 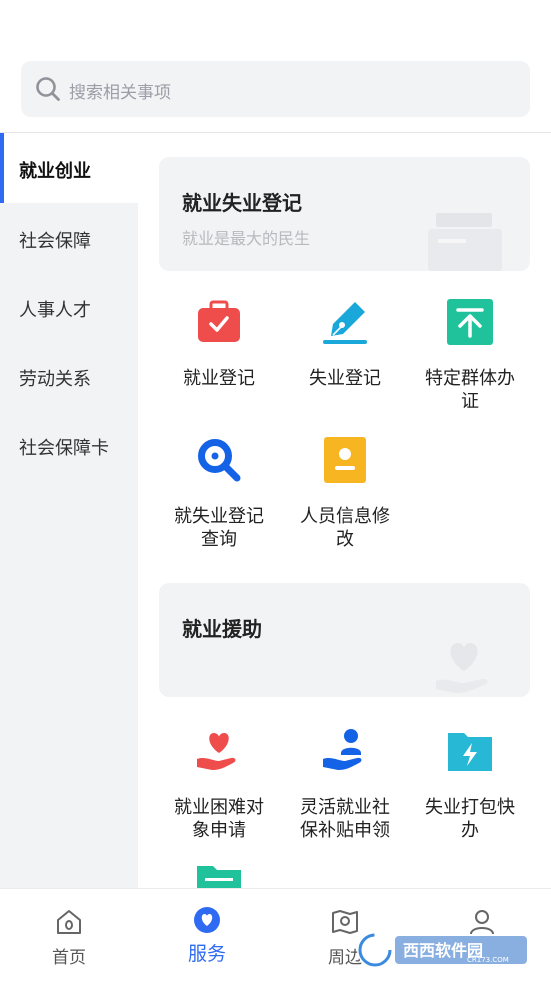 I want to click on tab-label: 服务, so click(x=206, y=954).